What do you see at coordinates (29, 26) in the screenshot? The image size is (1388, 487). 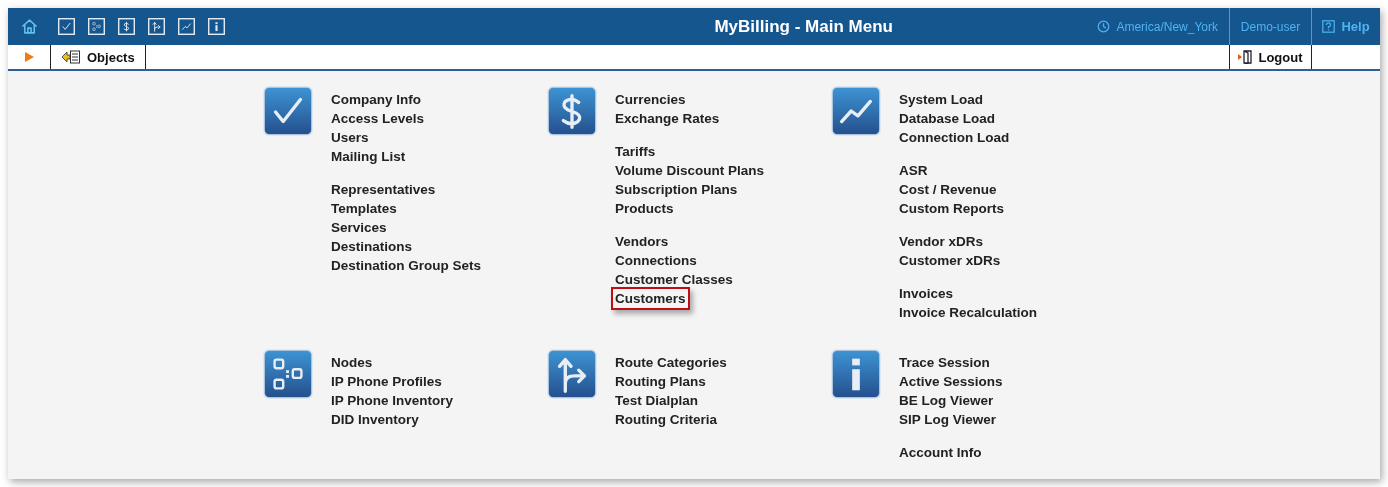 I see `home-icon` at bounding box center [29, 26].